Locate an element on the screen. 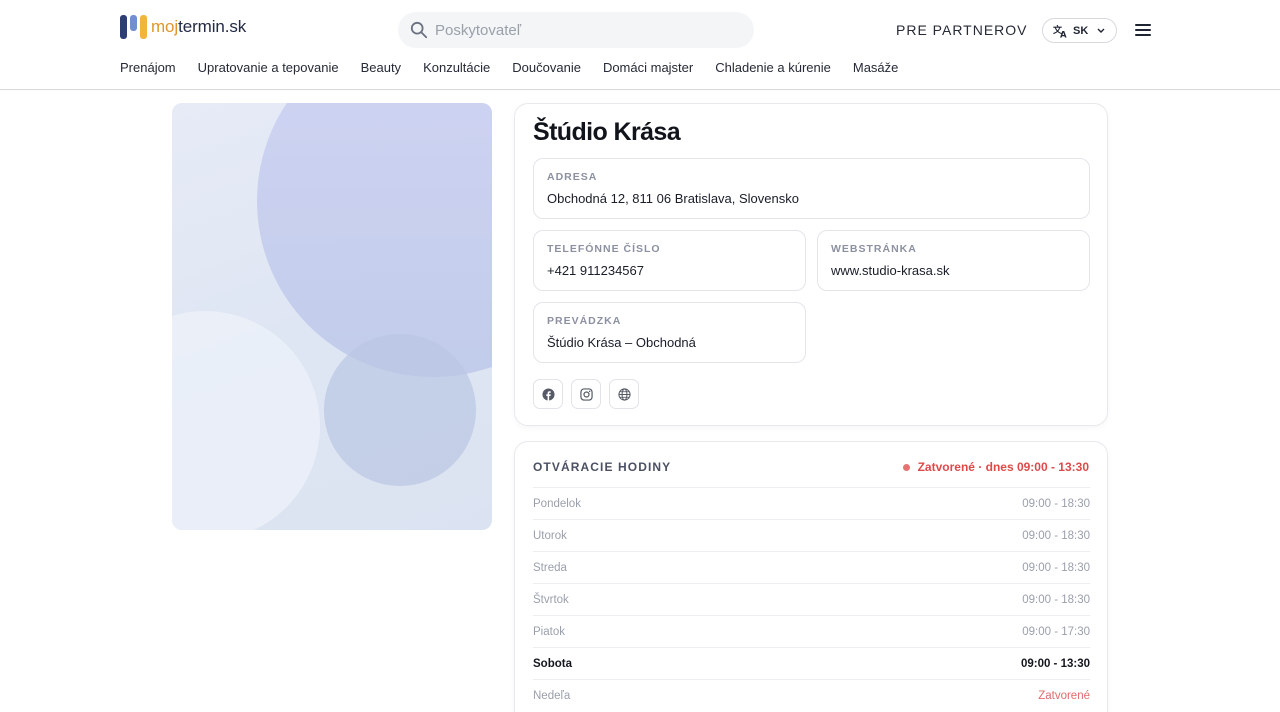  search-icon is located at coordinates (419, 30).